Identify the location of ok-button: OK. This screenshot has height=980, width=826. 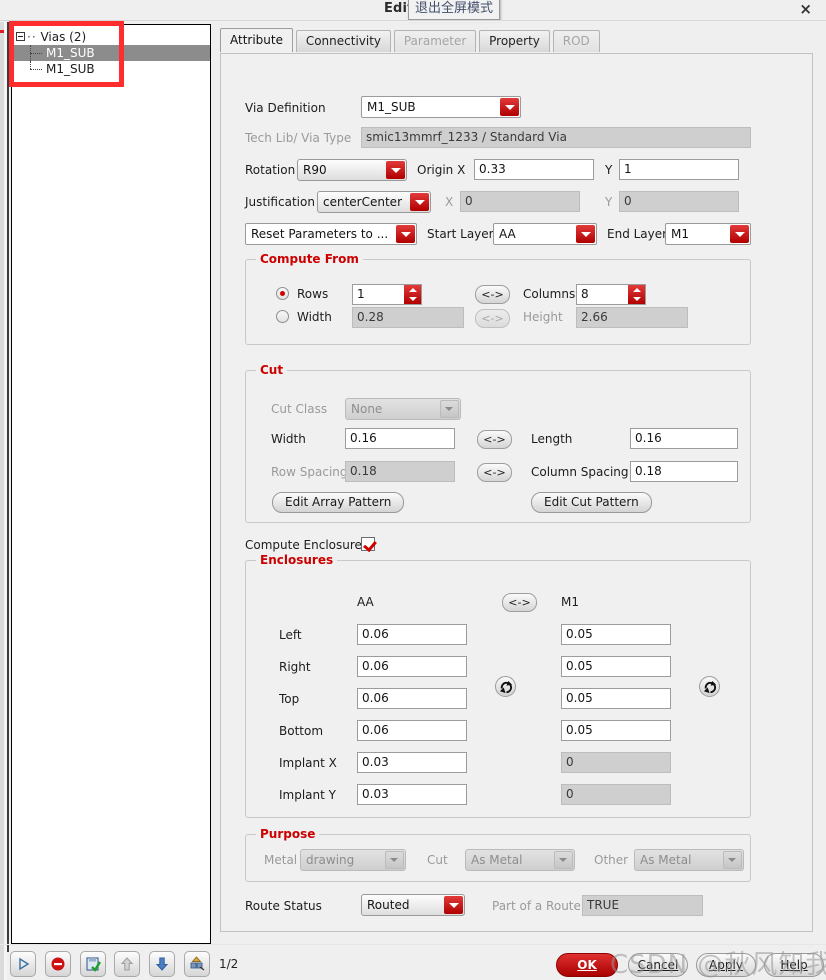
(587, 965).